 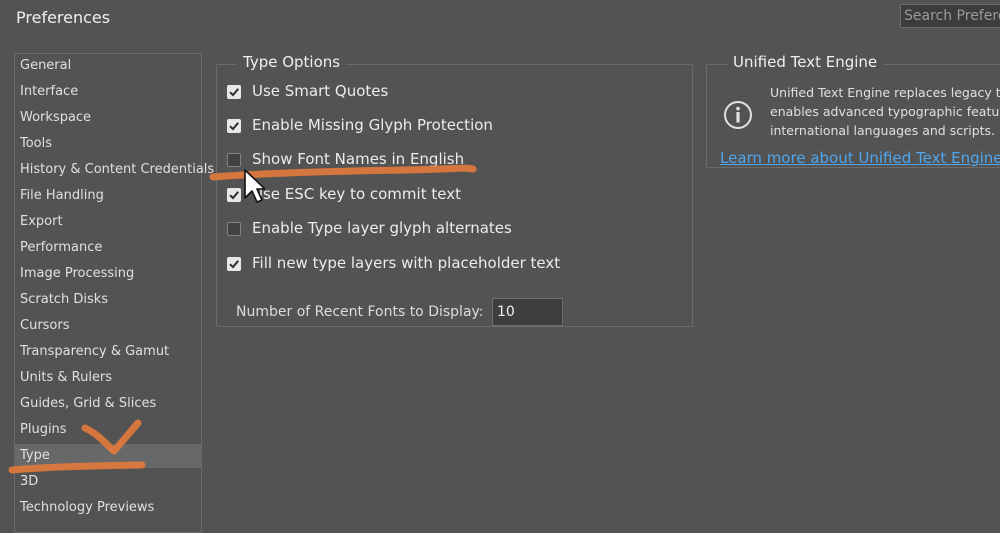 What do you see at coordinates (108, 66) in the screenshot?
I see `sidebar-item-general: General` at bounding box center [108, 66].